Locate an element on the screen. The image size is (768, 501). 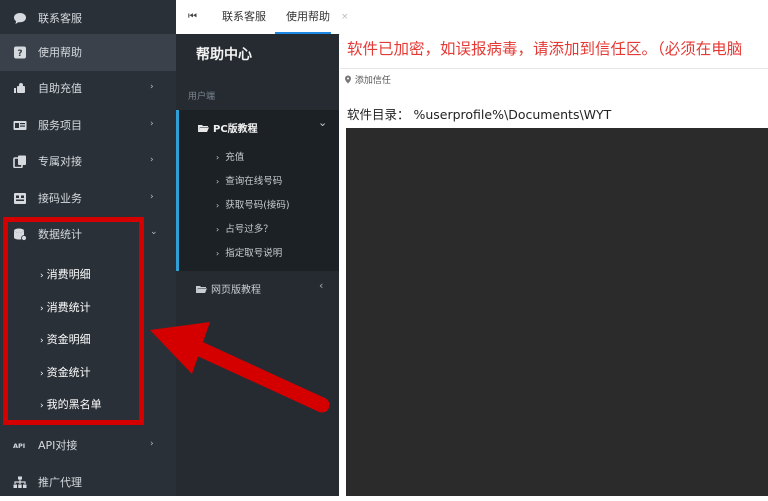
sidebar-item-help: ? 使用帮助 is located at coordinates (88, 52).